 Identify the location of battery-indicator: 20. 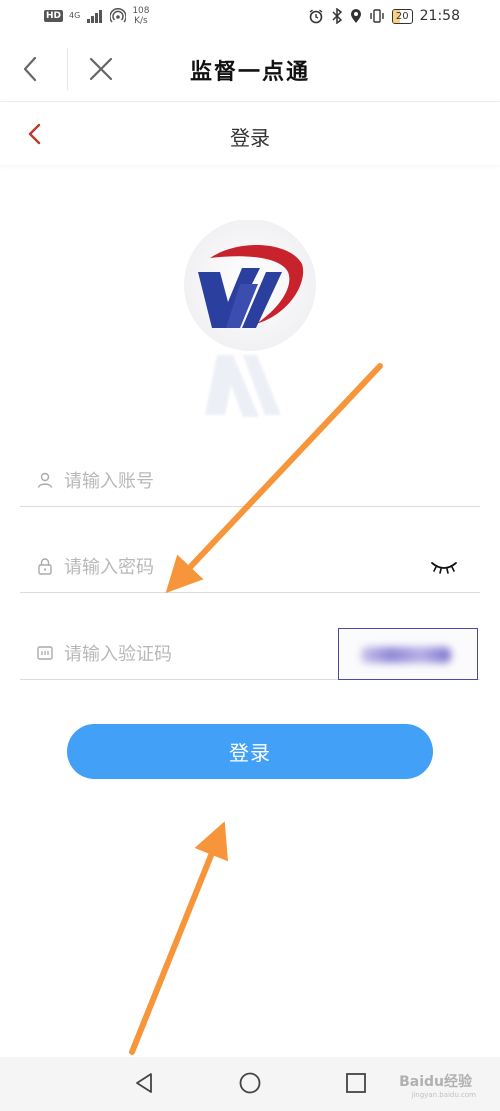
(402, 16).